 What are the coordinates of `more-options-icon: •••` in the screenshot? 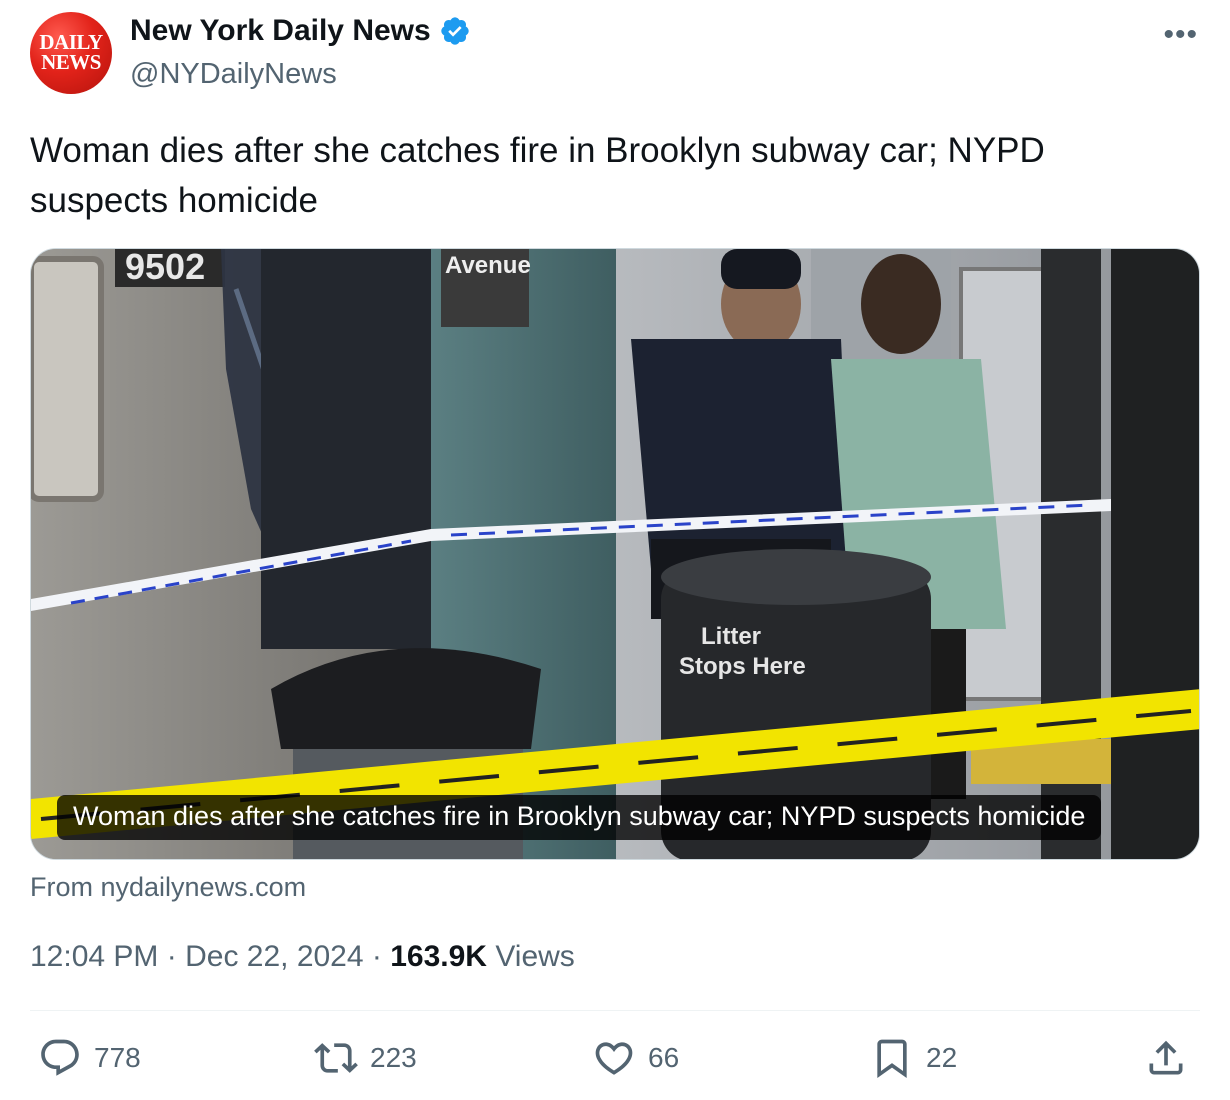 It's located at (1180, 35).